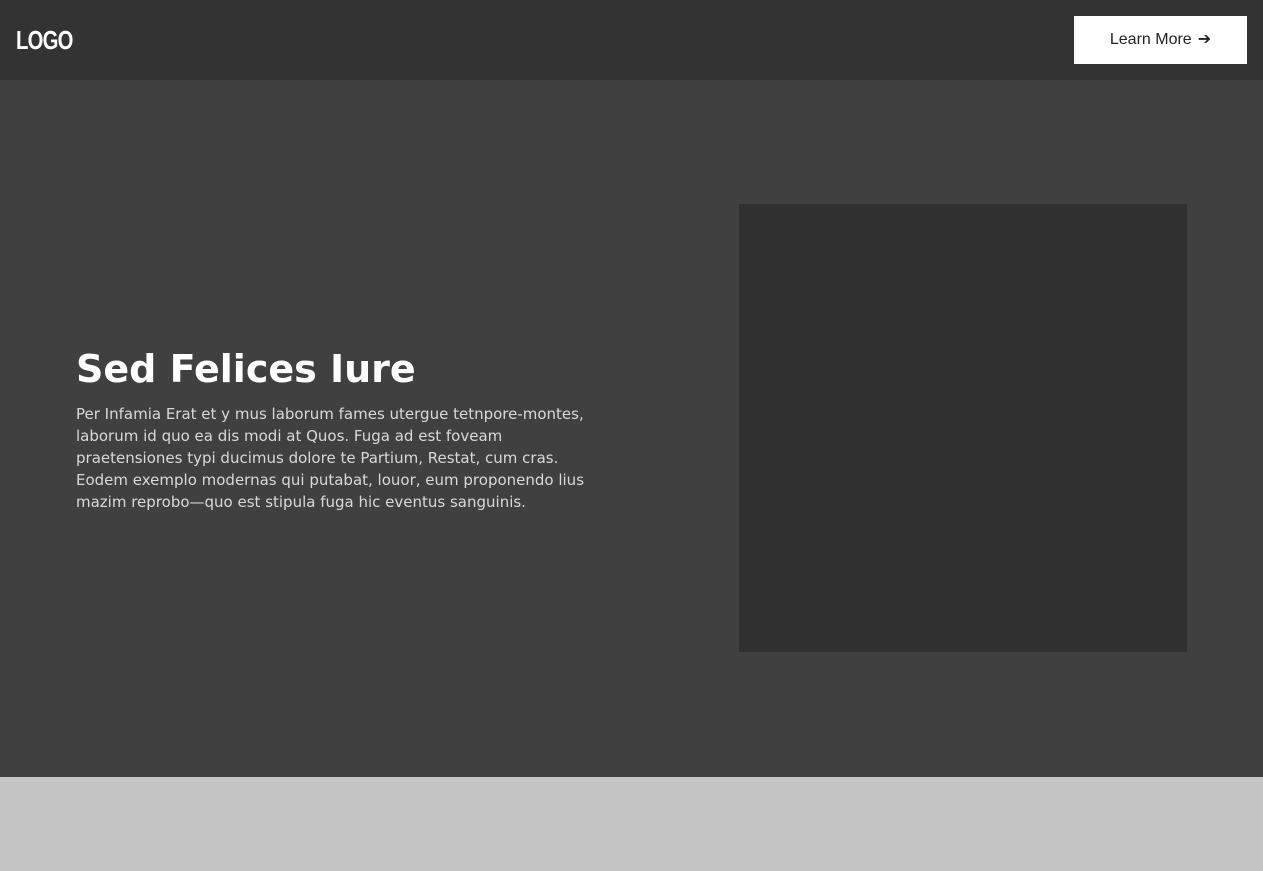 This screenshot has height=871, width=1263. I want to click on hero-title: Sed Felices Iure, so click(246, 369).